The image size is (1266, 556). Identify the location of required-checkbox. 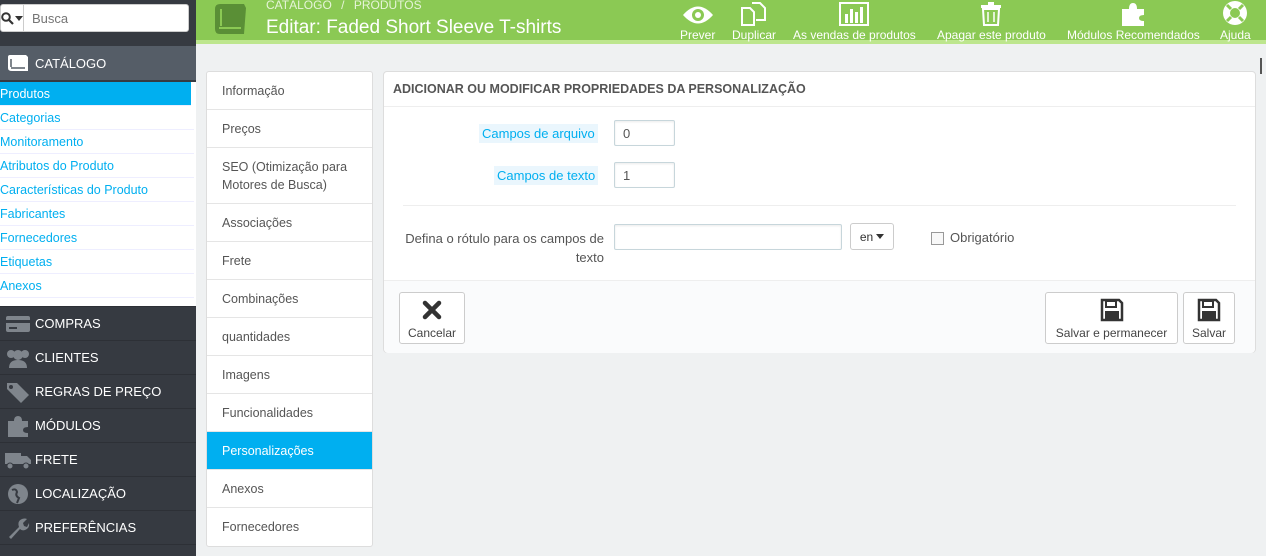
(937, 238).